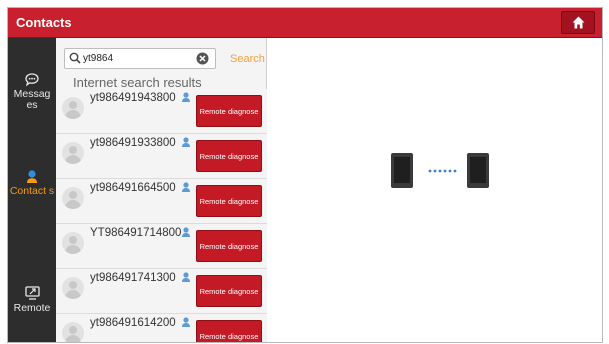 The width and height of the screenshot is (609, 344). Describe the element at coordinates (32, 79) in the screenshot. I see `chat-bubble-icon` at that location.